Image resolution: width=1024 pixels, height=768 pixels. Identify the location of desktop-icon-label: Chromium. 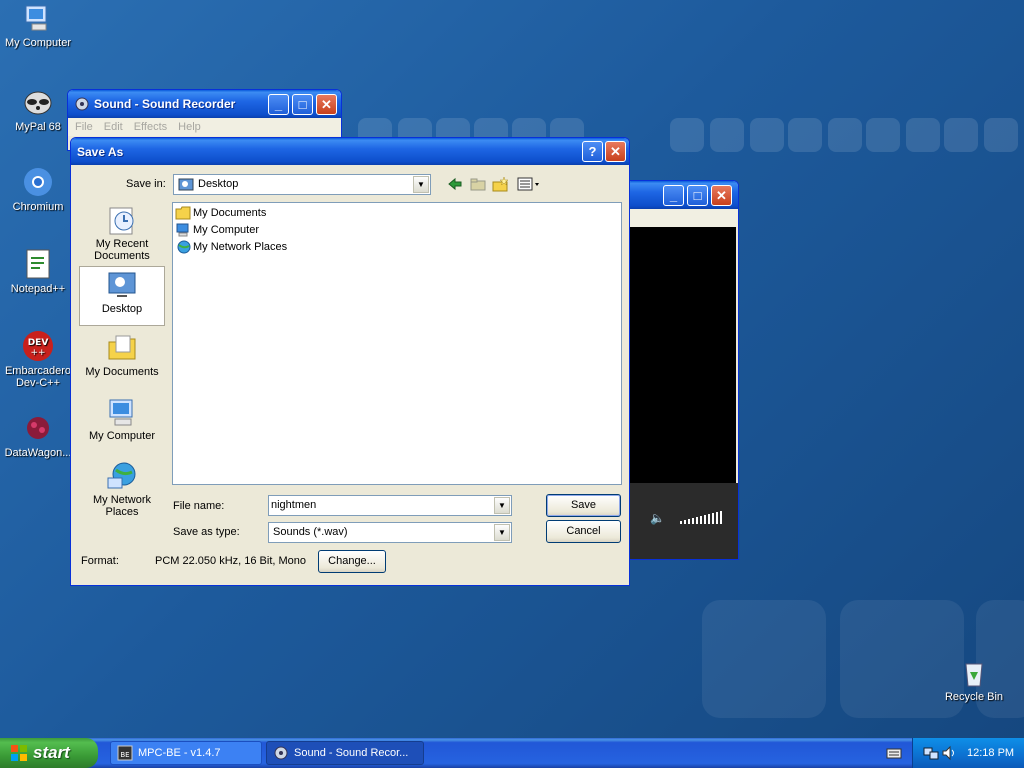
(38, 207).